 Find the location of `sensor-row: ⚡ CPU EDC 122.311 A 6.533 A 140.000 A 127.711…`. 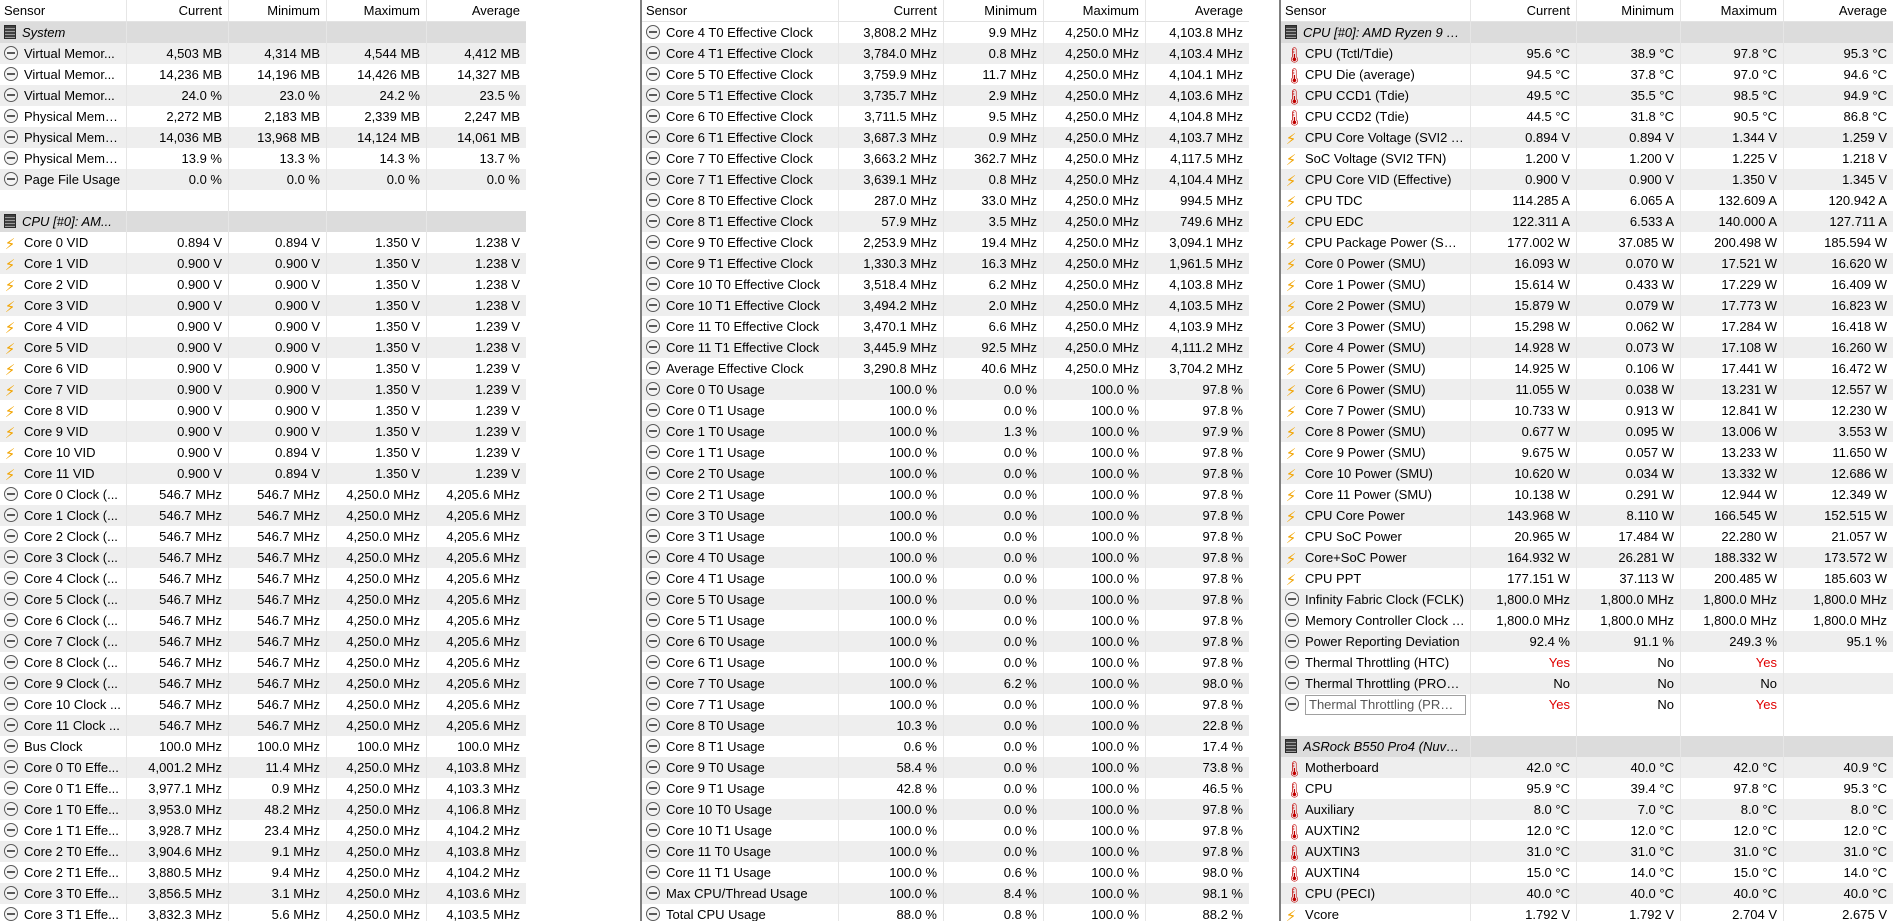

sensor-row: ⚡ CPU EDC 122.311 A 6.533 A 140.000 A 127.711… is located at coordinates (1587, 221).